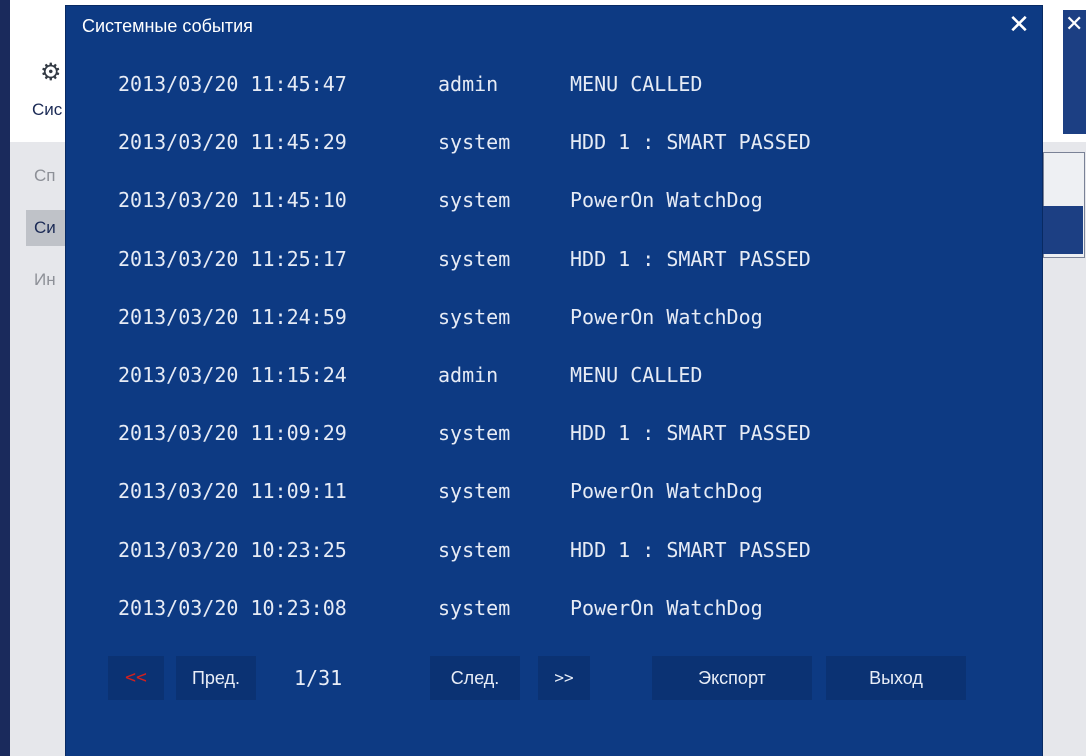  Describe the element at coordinates (232, 549) in the screenshot. I see `log-time: 2013/03/20 10:23:25` at that location.